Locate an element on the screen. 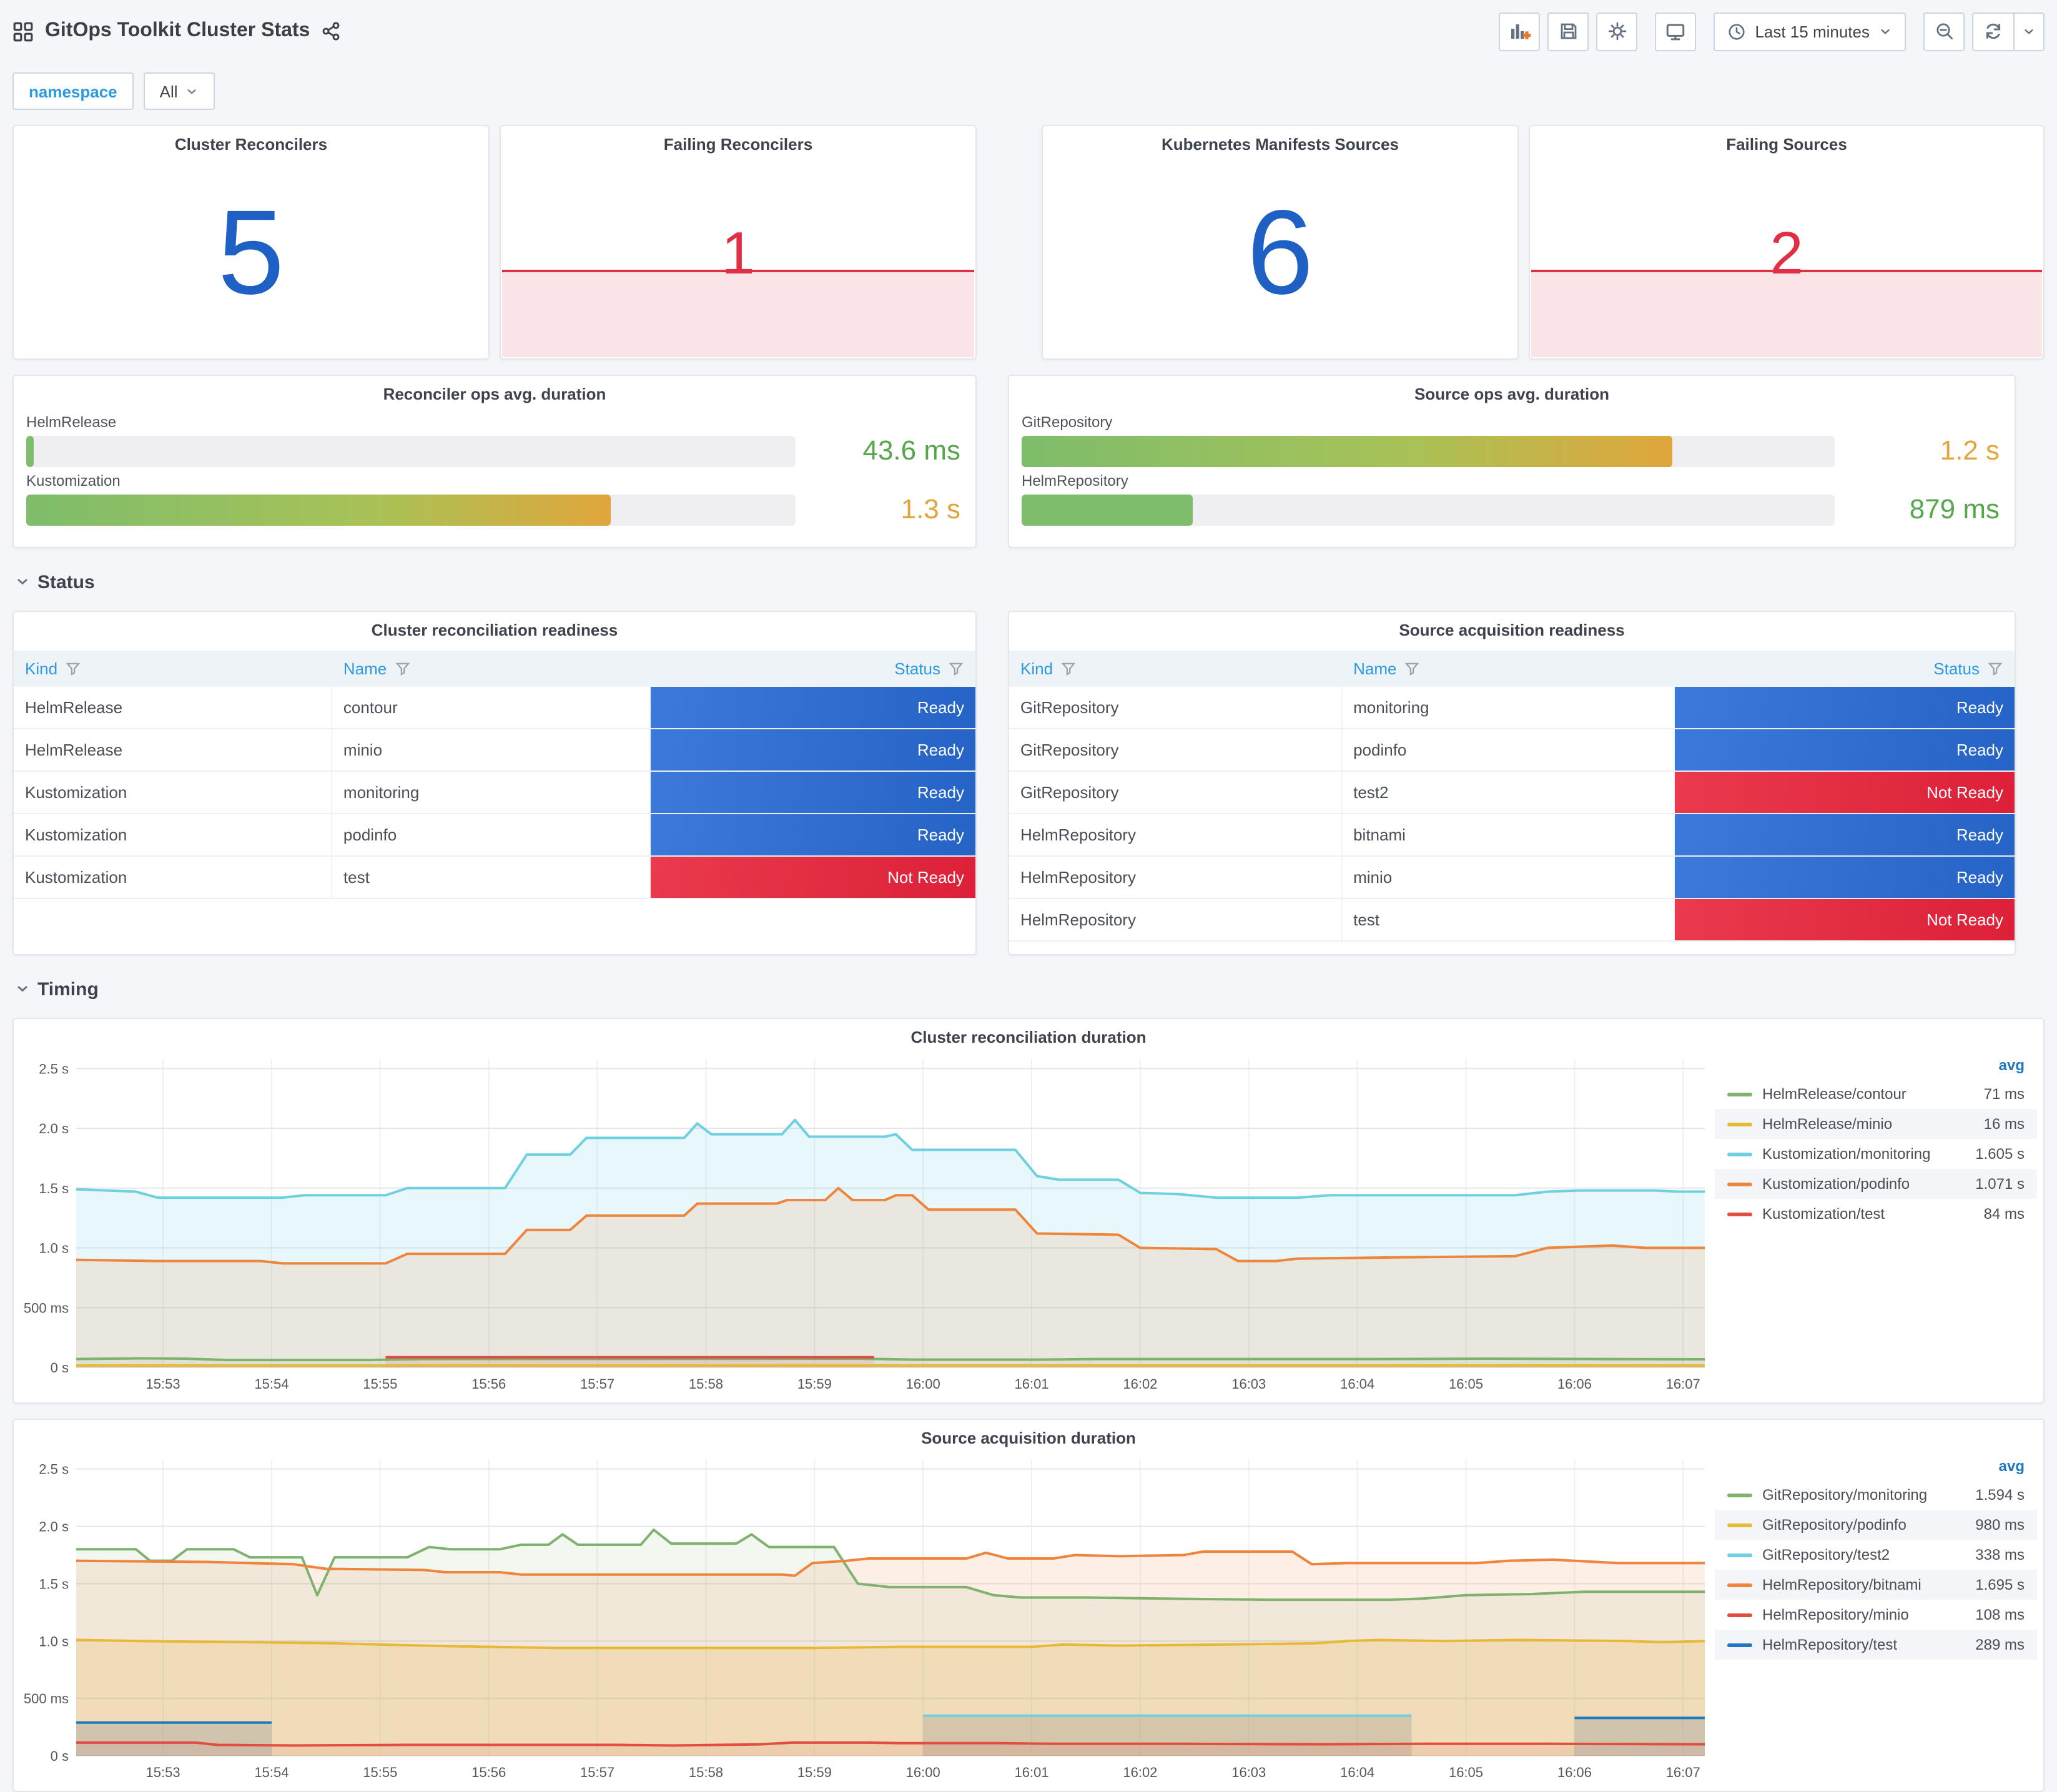  legend-item-kustomization-podinfo: Kustomization/podinfo 1.071 s is located at coordinates (1876, 1184).